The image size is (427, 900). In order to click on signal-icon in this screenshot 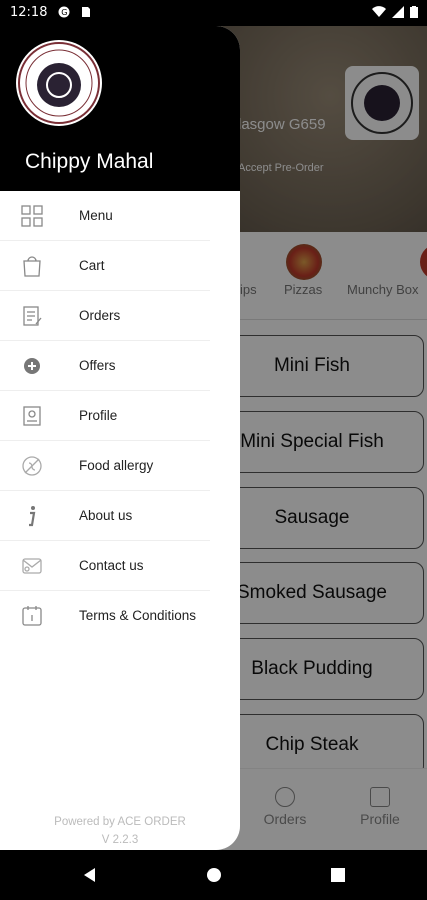, I will do `click(398, 12)`.